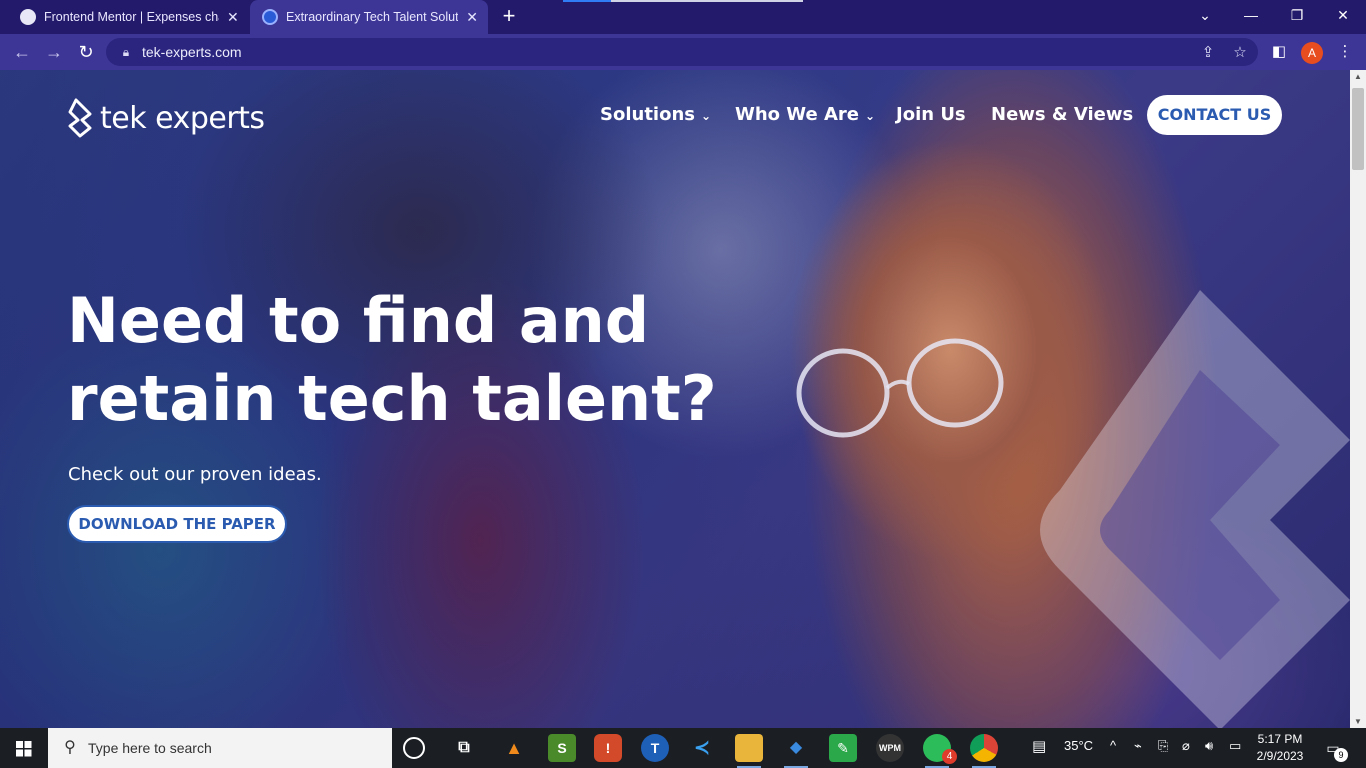 The width and height of the screenshot is (1366, 768). Describe the element at coordinates (608, 748) in the screenshot. I see `app-red-icon: !` at that location.